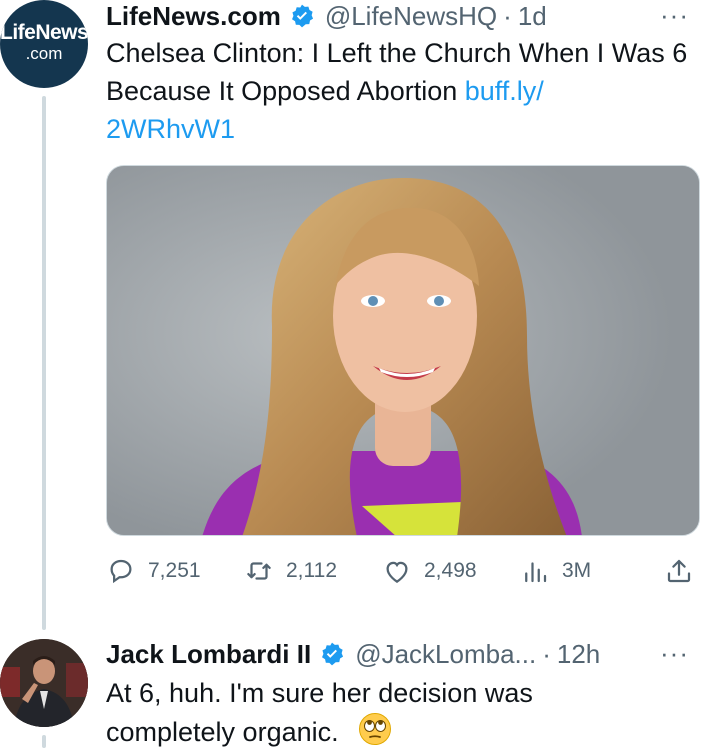 Image resolution: width=701 pixels, height=756 pixels. I want to click on views-count: 3M, so click(577, 570).